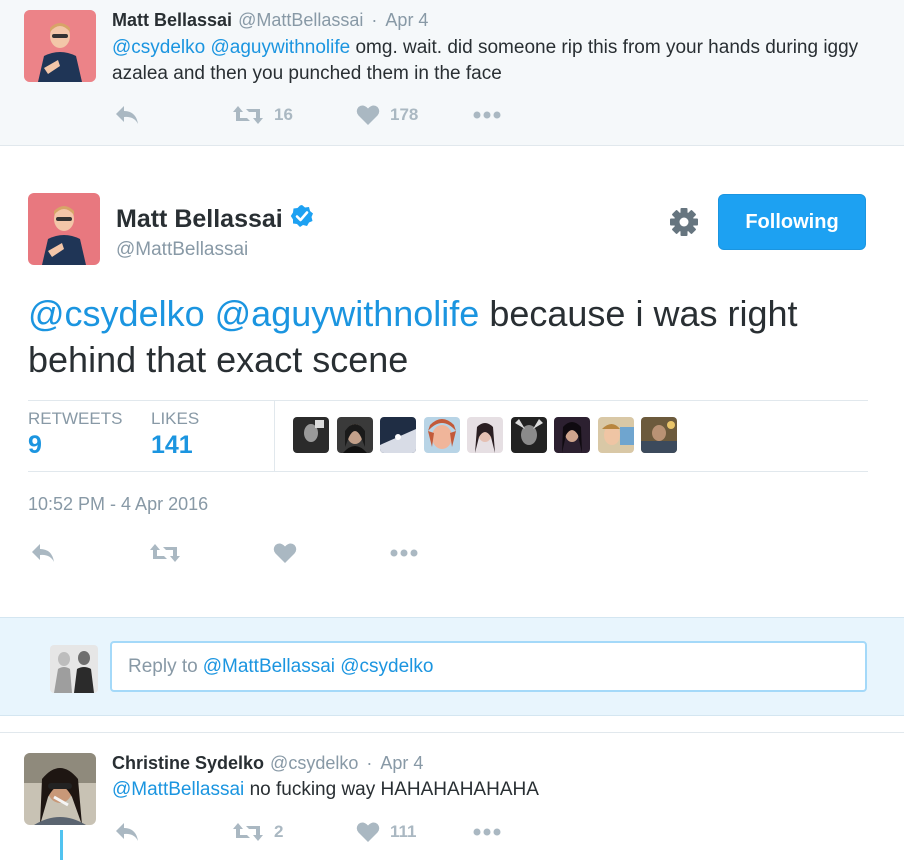 The image size is (904, 860). I want to click on mention-link: @MattBellassai, so click(178, 789).